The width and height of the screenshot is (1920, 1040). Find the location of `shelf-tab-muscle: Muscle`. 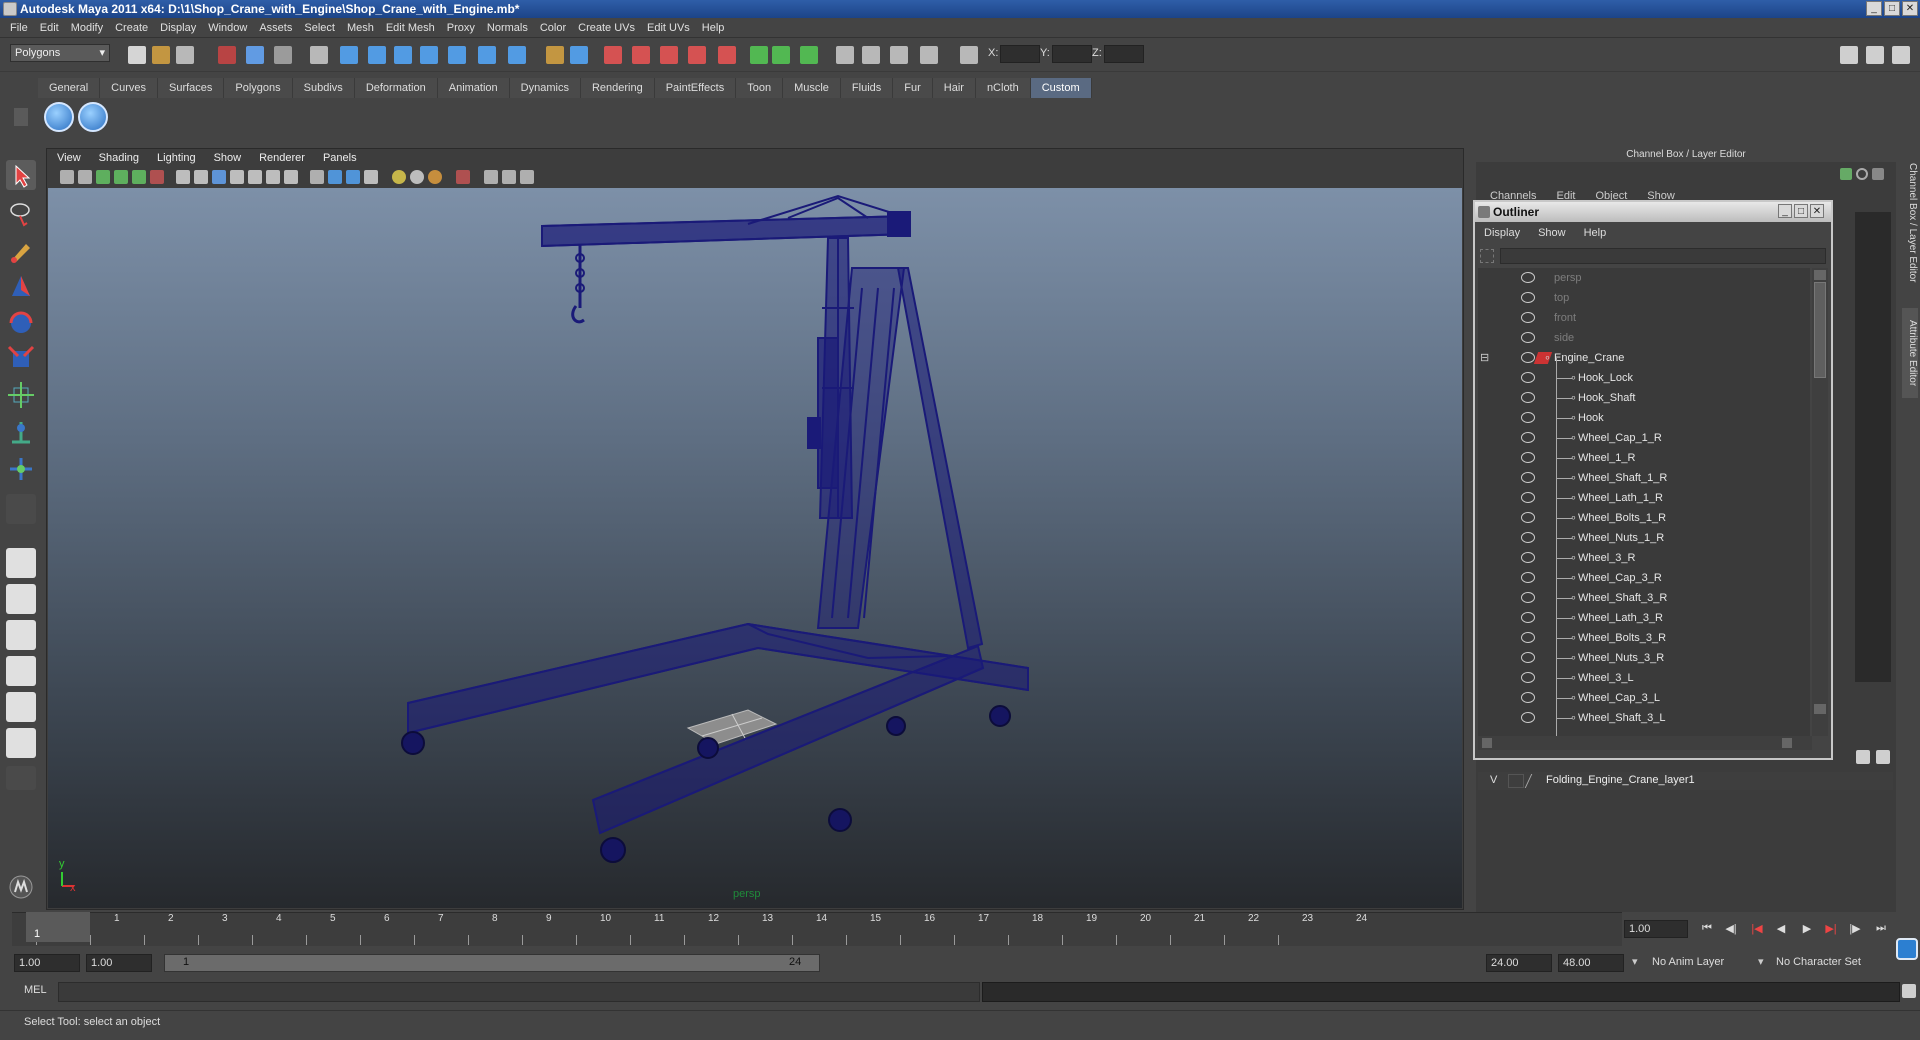

shelf-tab-muscle: Muscle is located at coordinates (812, 88).